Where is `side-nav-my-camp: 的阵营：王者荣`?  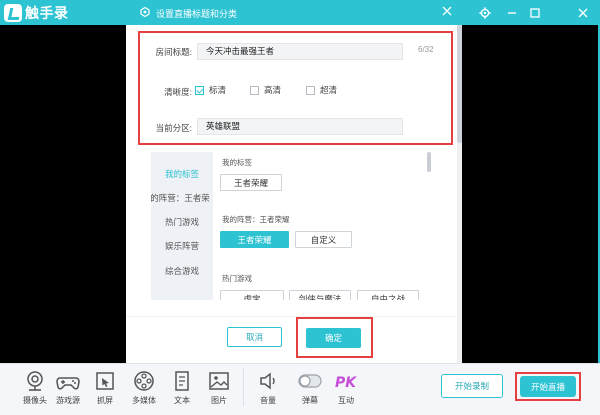 side-nav-my-camp: 的阵营：王者荣 is located at coordinates (180, 198).